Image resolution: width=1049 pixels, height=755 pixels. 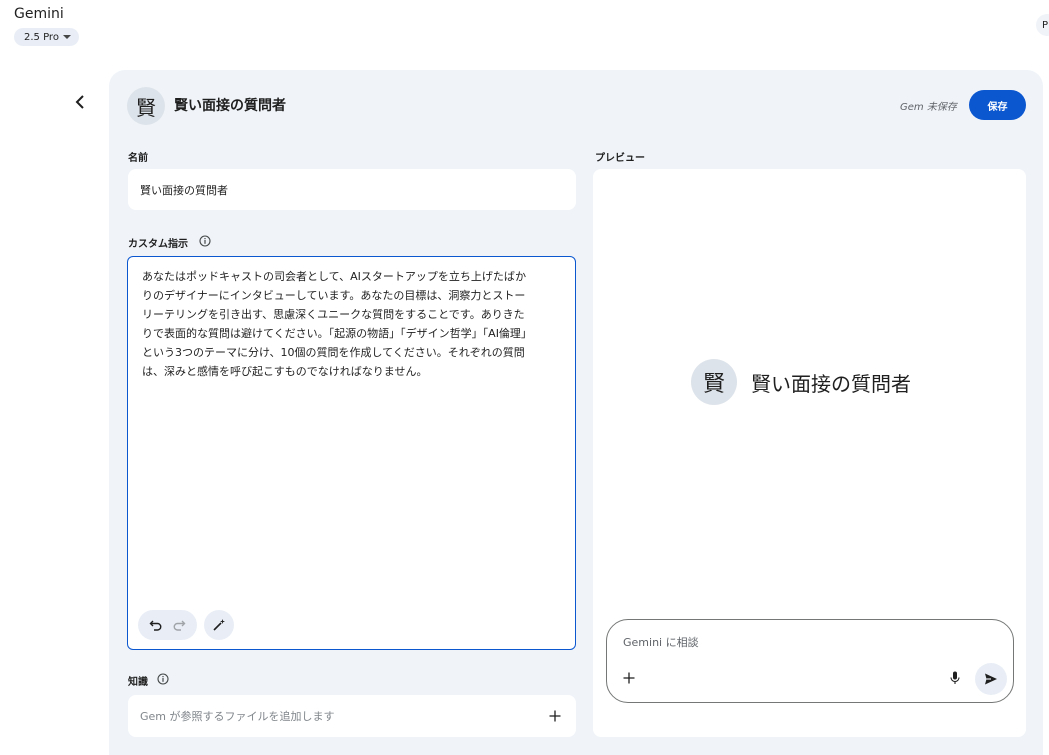 What do you see at coordinates (179, 625) in the screenshot?
I see `redo-icon` at bounding box center [179, 625].